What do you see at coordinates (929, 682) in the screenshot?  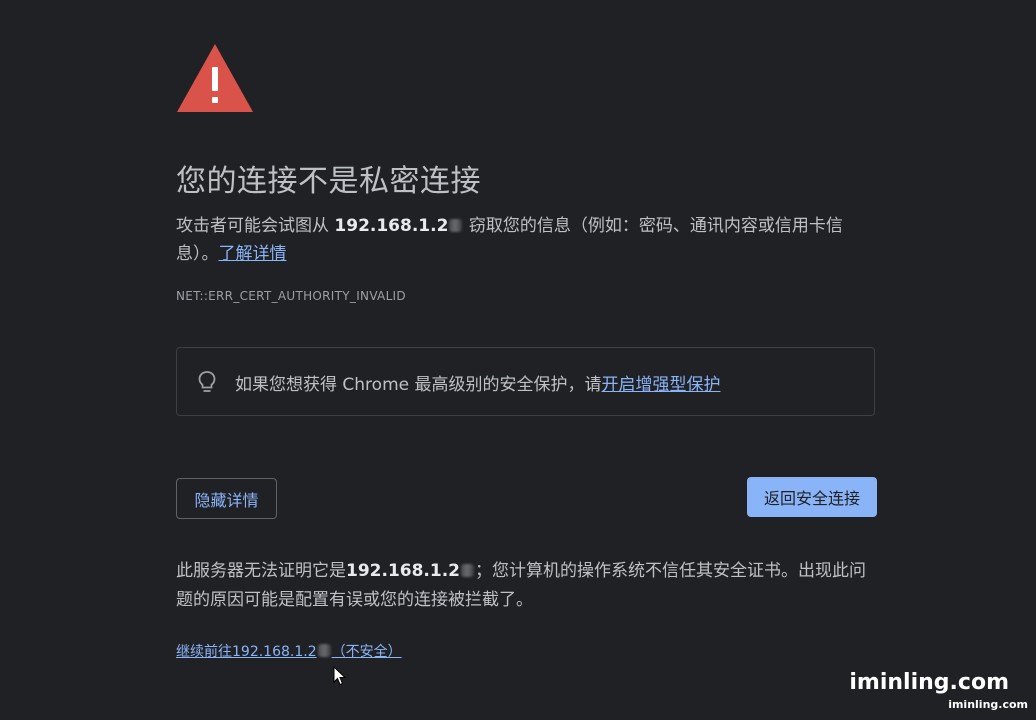 I see `watermark-large: iminling.com` at bounding box center [929, 682].